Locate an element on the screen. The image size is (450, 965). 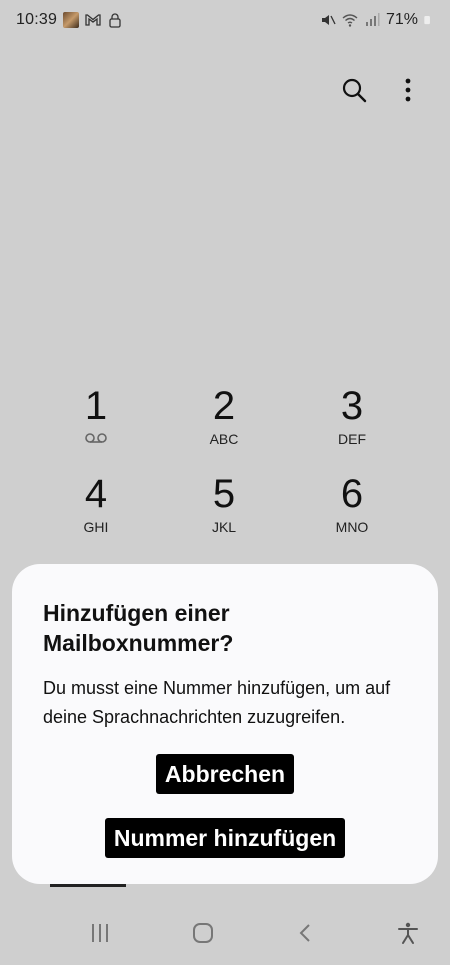
more-options-button is located at coordinates (408, 90).